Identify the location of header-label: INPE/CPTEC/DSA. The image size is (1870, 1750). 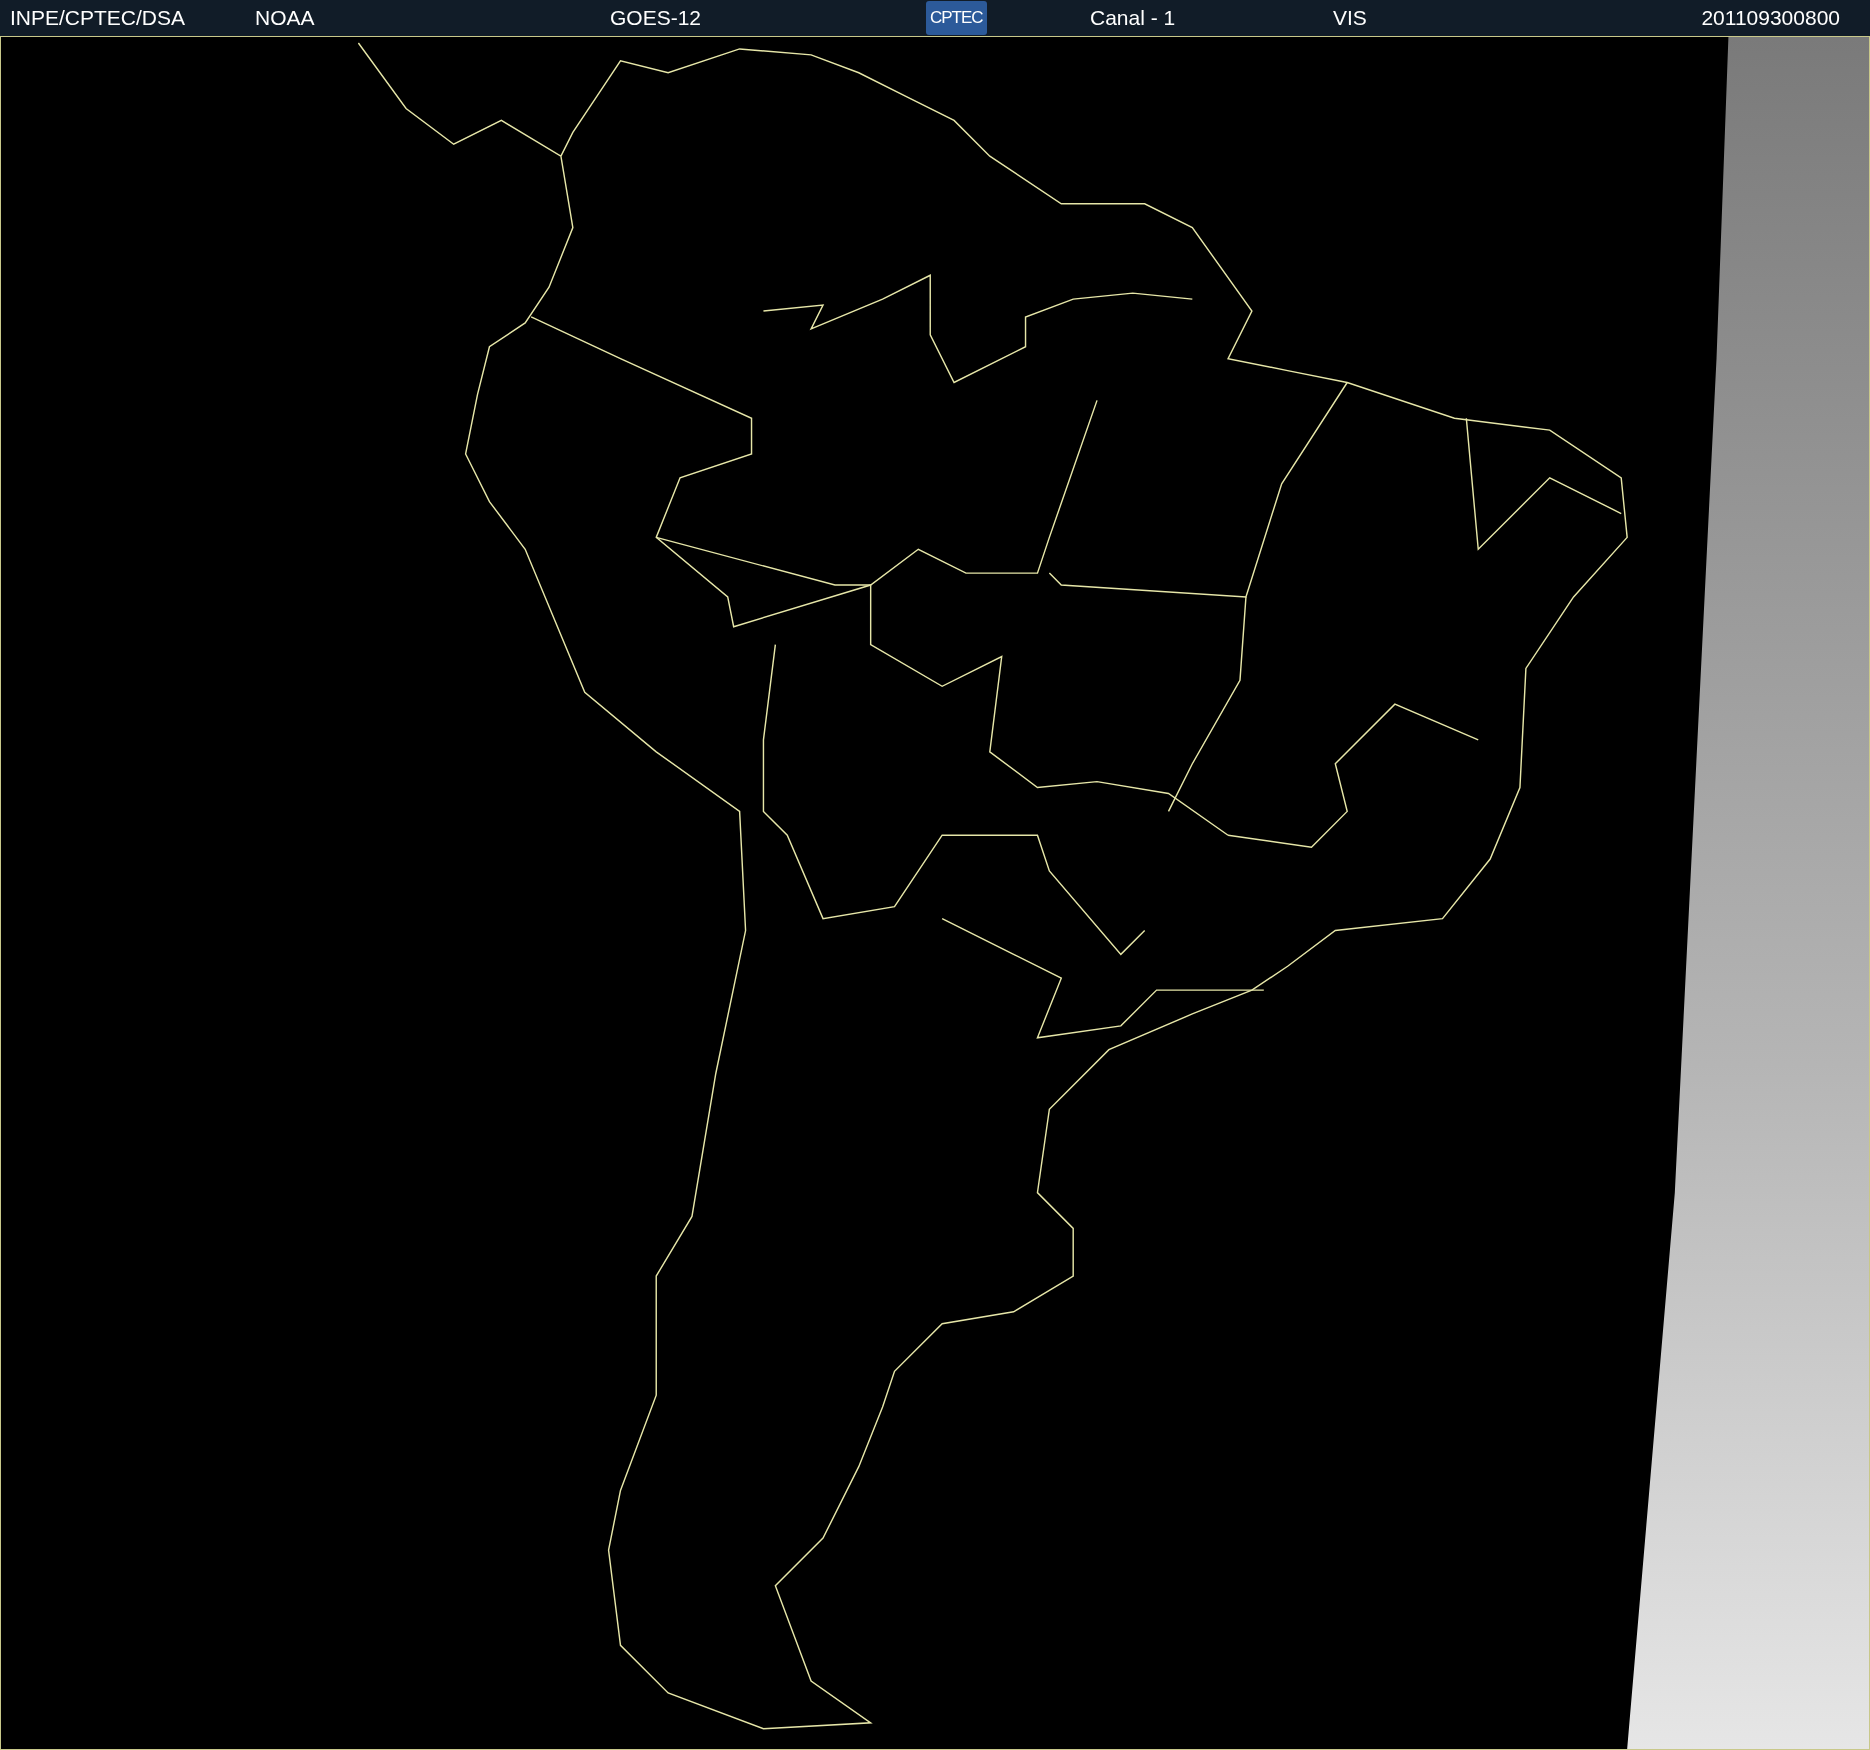
(98, 18).